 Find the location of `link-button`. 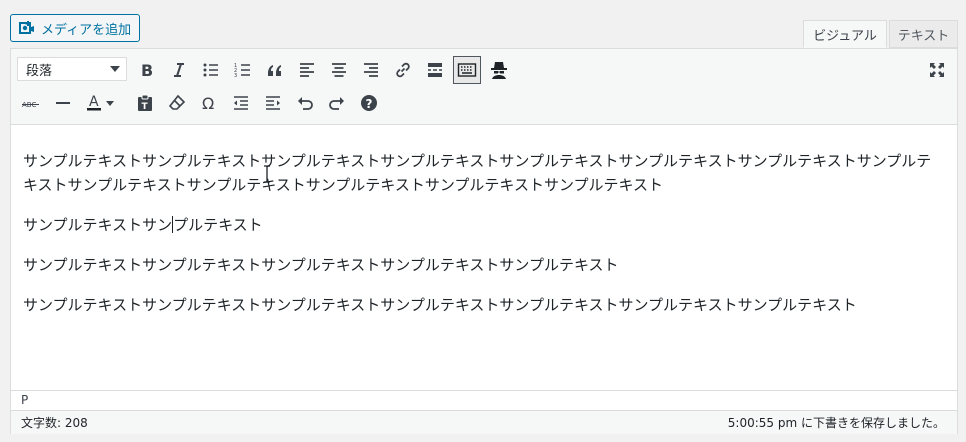

link-button is located at coordinates (403, 70).